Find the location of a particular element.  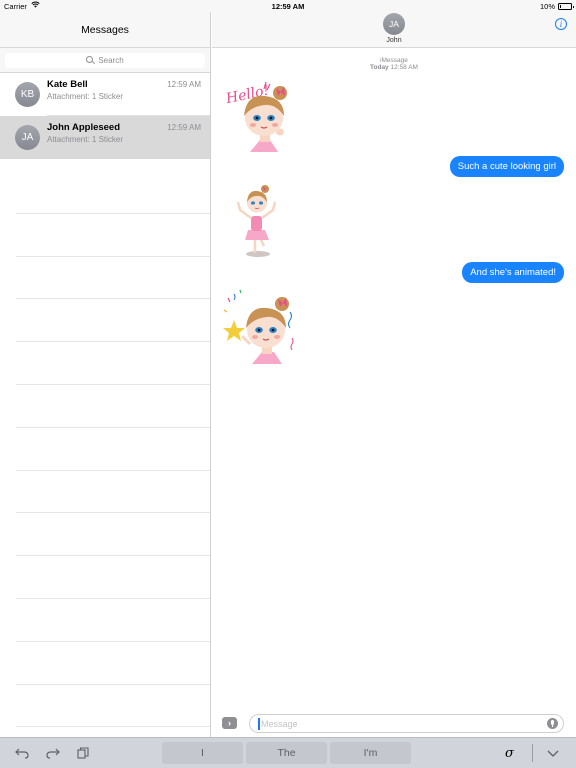

sticker-confetti is located at coordinates (260, 327).